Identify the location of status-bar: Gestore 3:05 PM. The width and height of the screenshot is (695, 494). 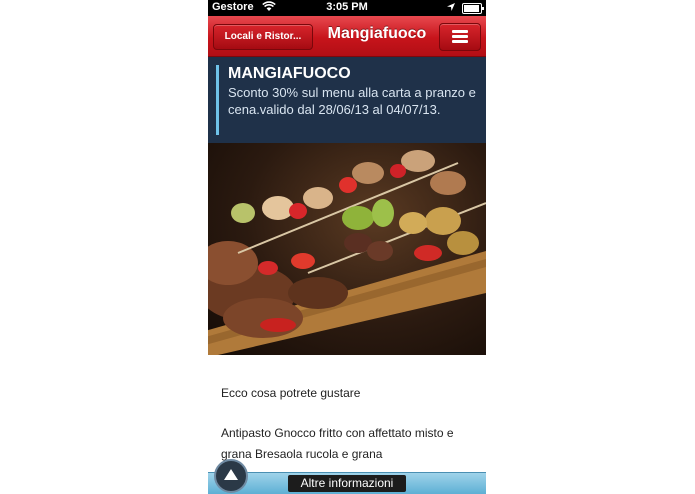
(347, 8).